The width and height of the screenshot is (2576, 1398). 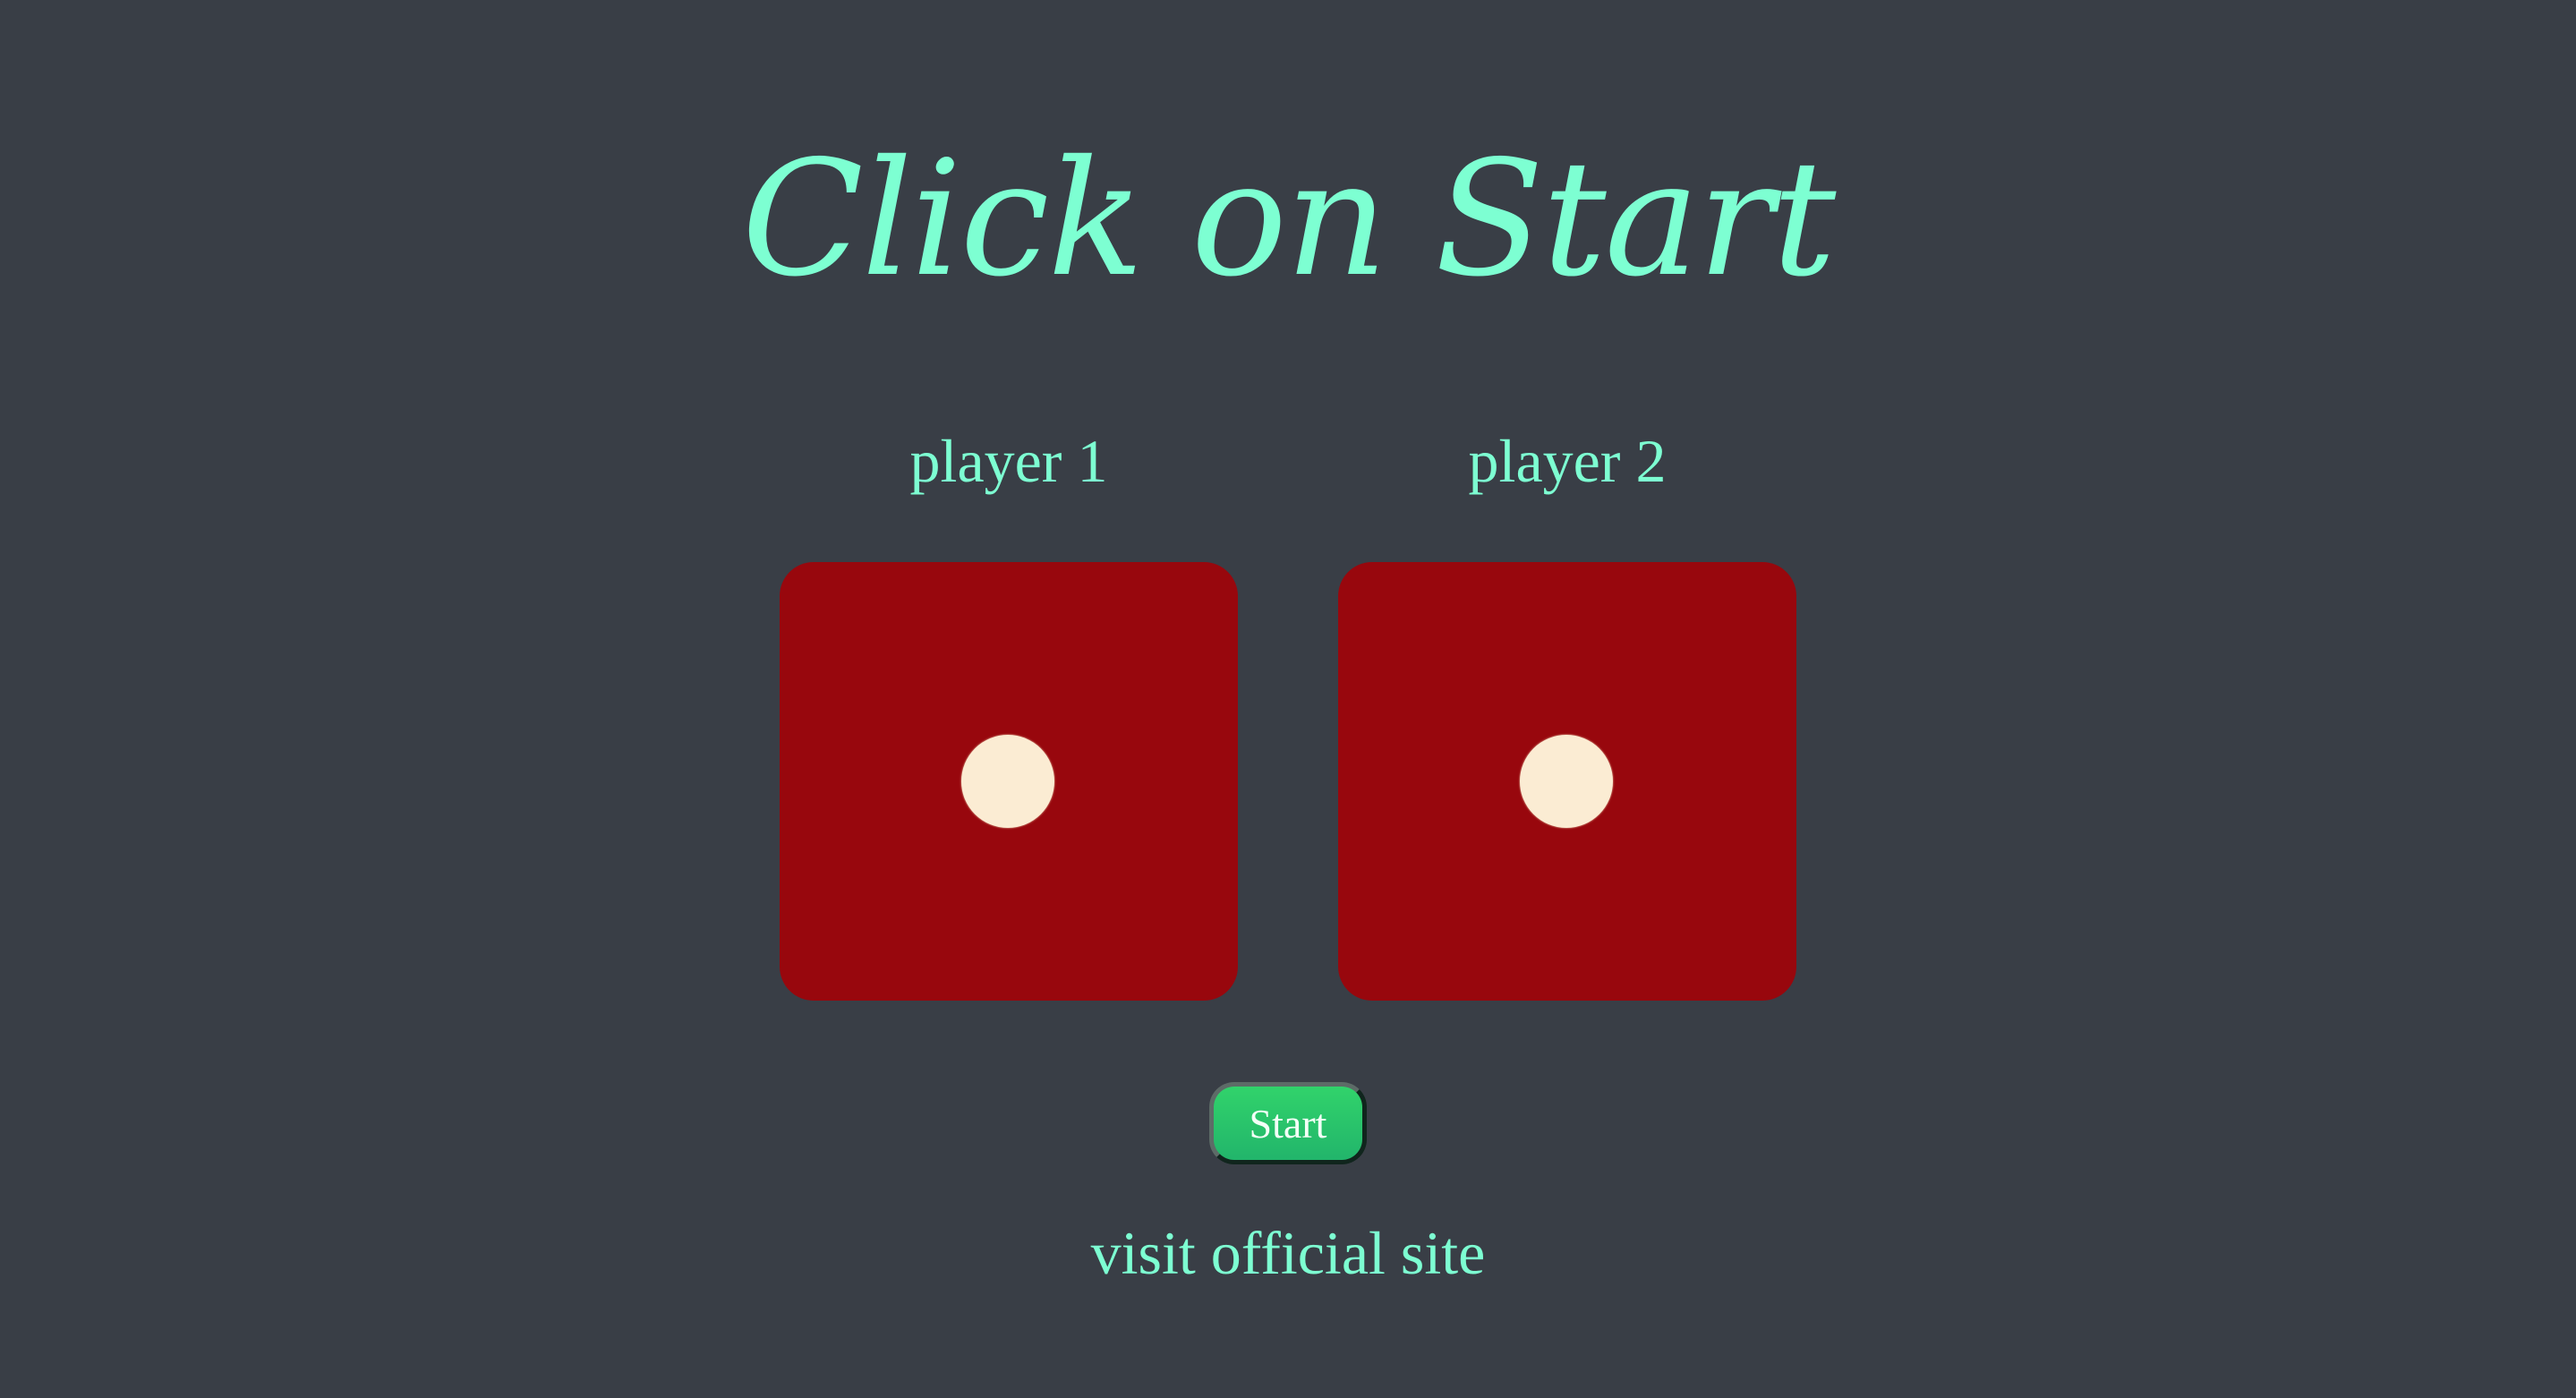 I want to click on player-1-die, so click(x=1009, y=782).